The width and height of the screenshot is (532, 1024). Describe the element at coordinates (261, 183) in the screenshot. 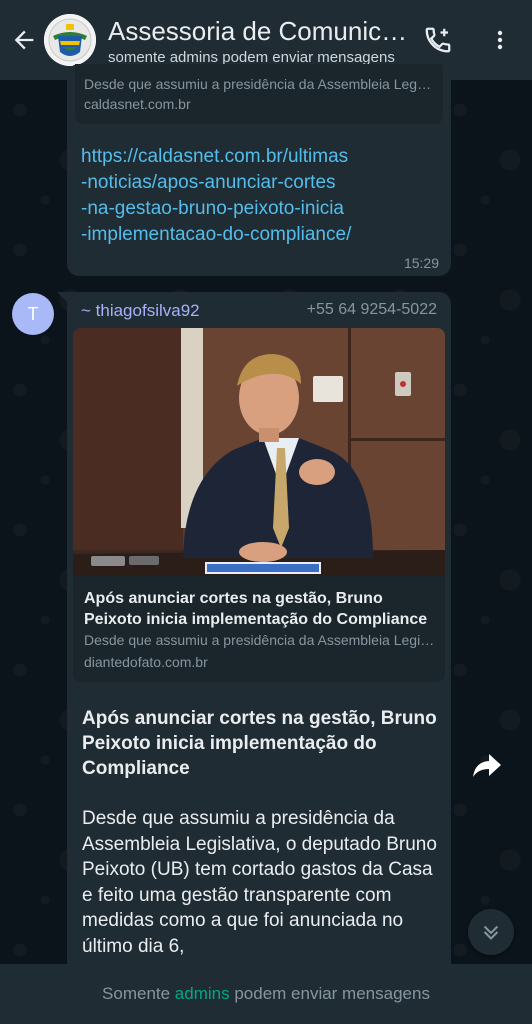

I see `link-line: -noticias/apos-anunciar-cortes` at that location.